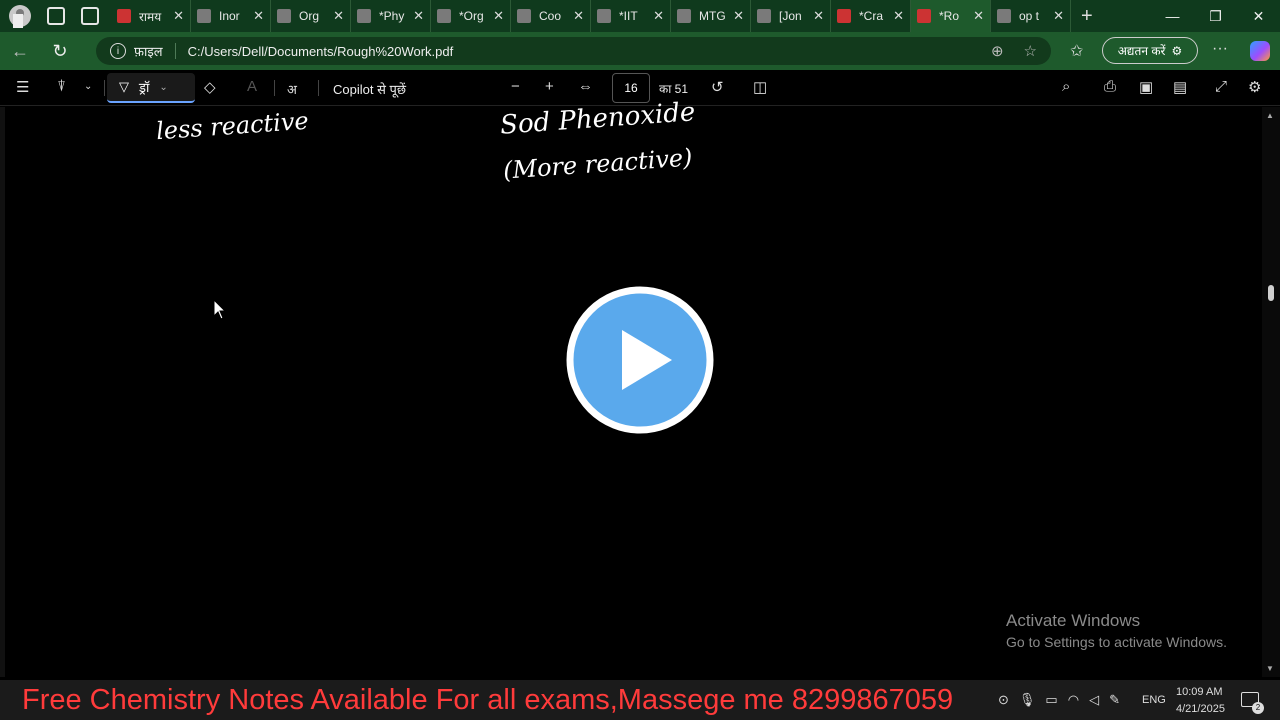  What do you see at coordinates (210, 87) in the screenshot?
I see `erase-icon: ◇` at bounding box center [210, 87].